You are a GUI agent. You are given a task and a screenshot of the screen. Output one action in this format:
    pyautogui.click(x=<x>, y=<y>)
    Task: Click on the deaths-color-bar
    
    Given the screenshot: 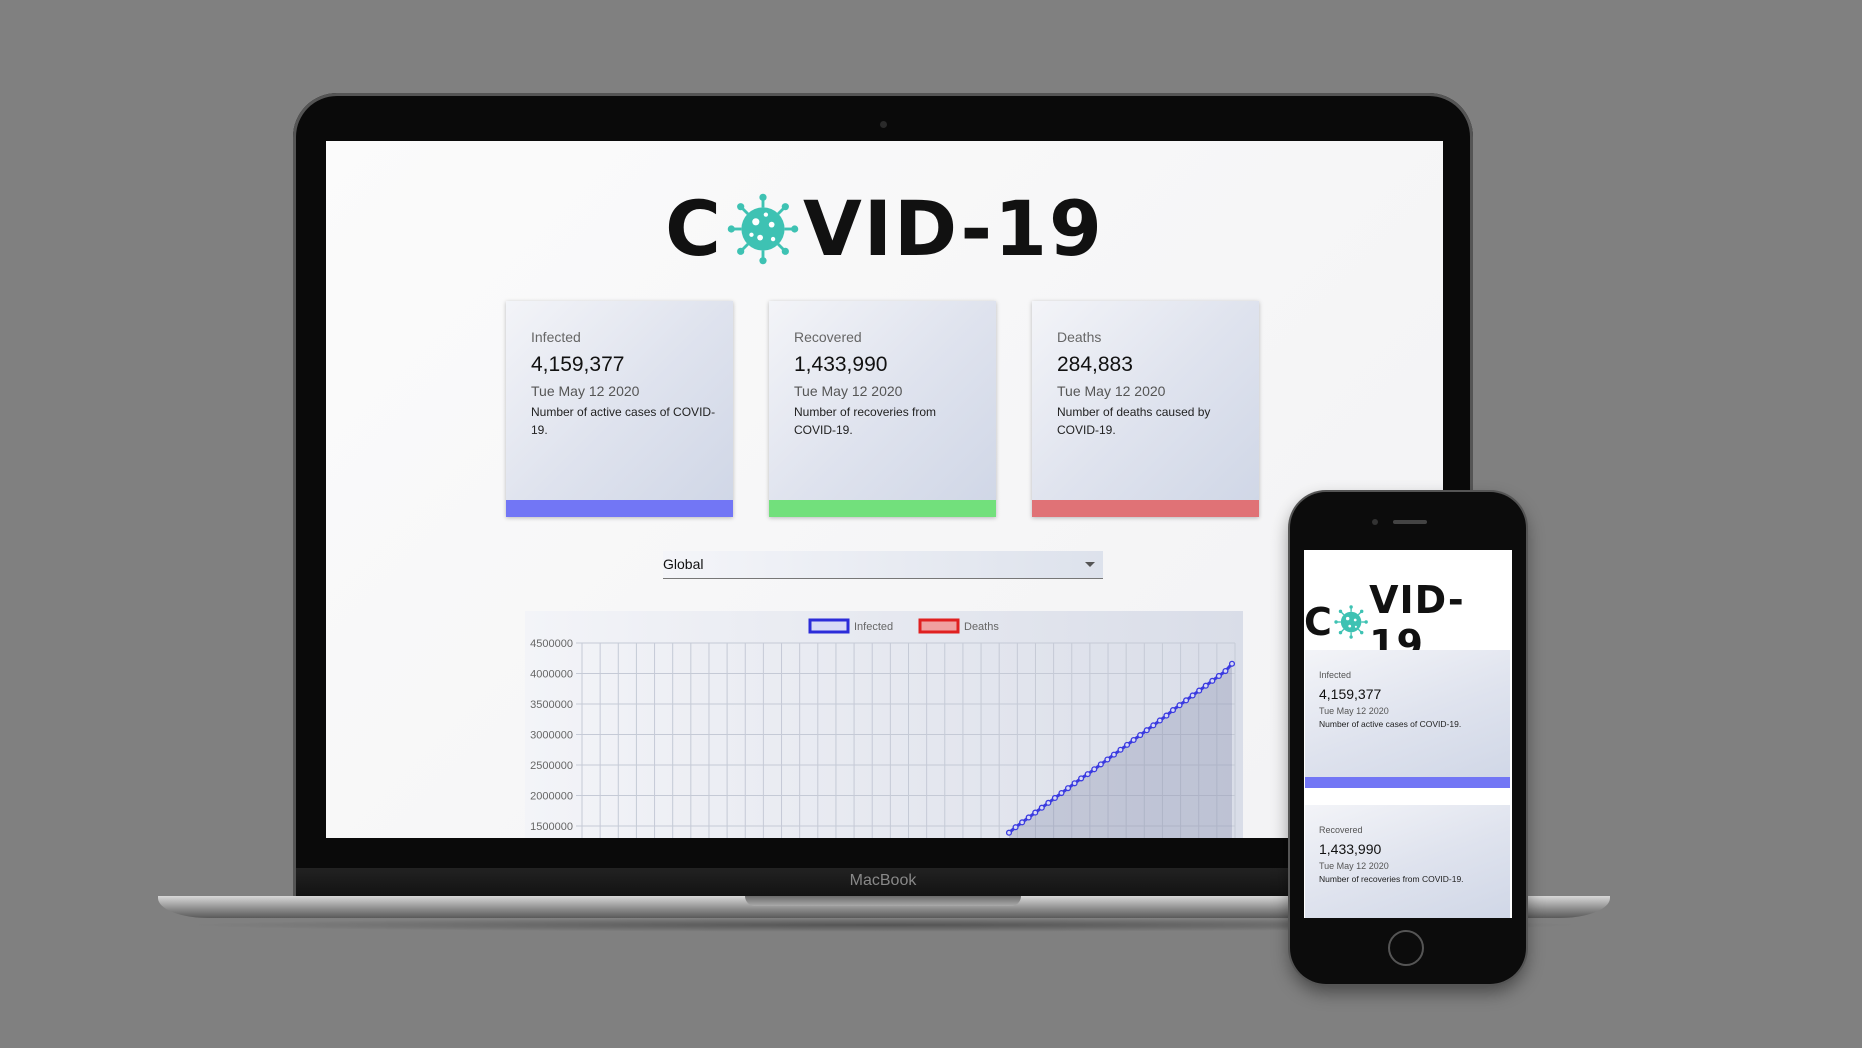 What is the action you would take?
    pyautogui.click(x=1145, y=508)
    